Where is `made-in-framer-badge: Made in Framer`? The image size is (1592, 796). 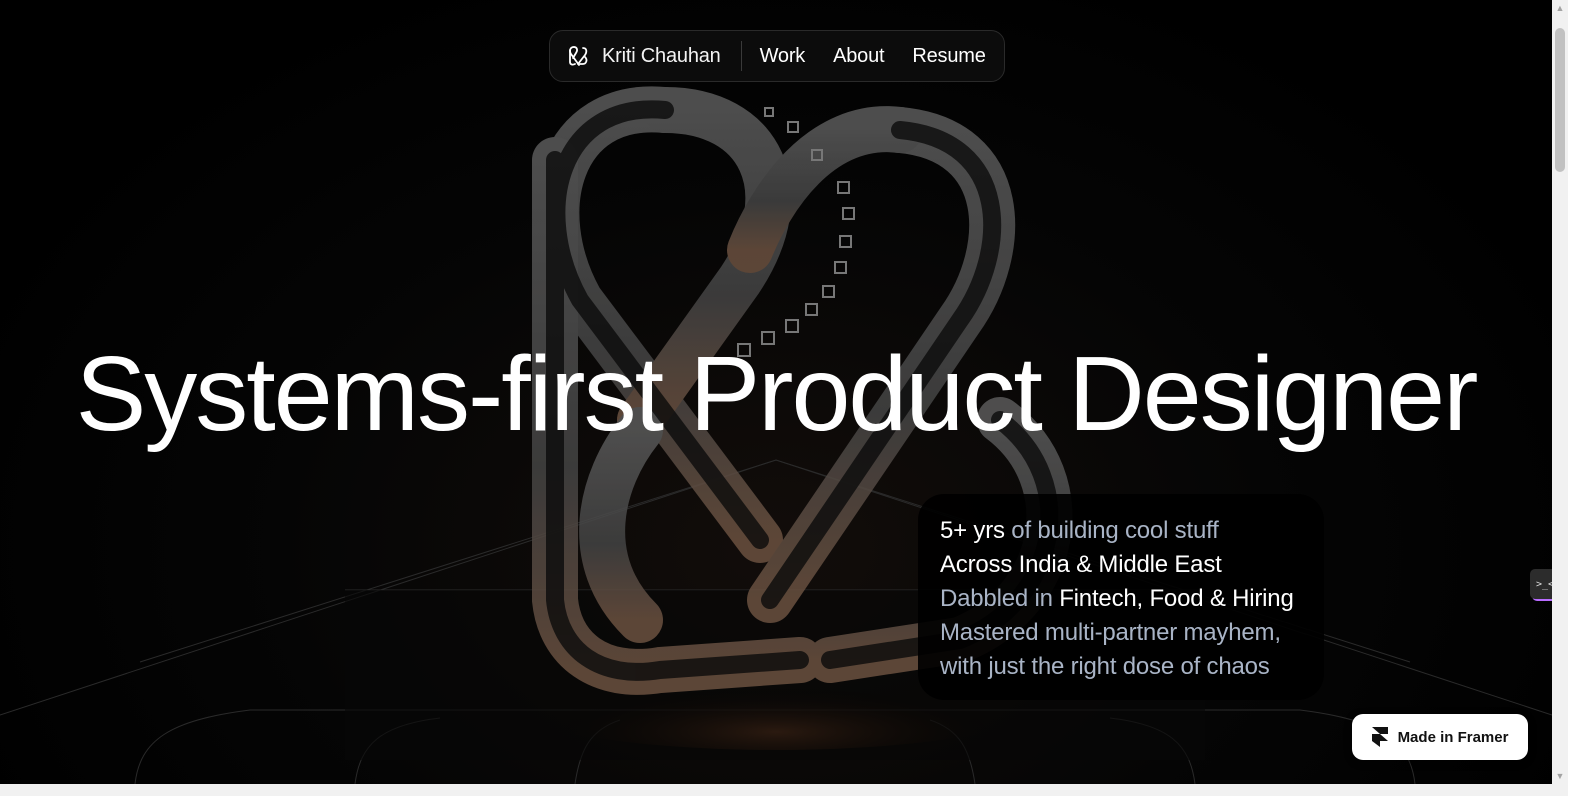 made-in-framer-badge: Made in Framer is located at coordinates (1440, 737).